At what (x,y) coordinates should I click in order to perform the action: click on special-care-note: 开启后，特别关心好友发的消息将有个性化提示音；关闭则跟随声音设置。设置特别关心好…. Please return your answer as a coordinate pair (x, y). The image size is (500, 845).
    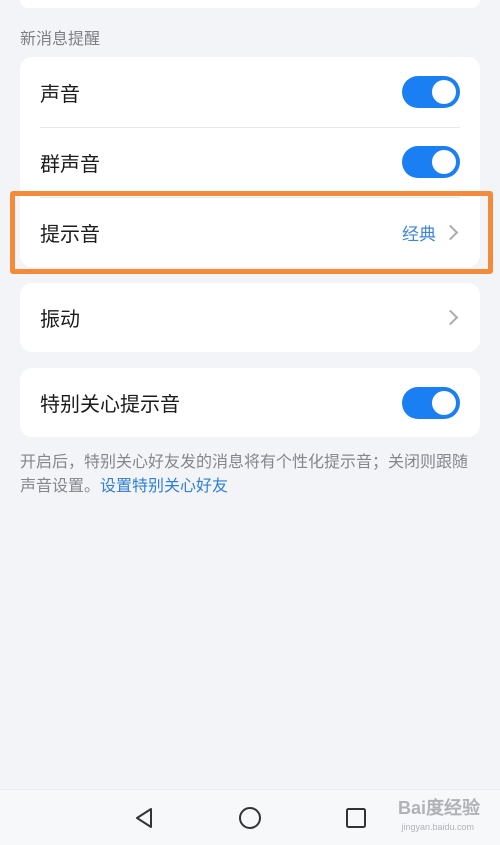
    Looking at the image, I should click on (251, 474).